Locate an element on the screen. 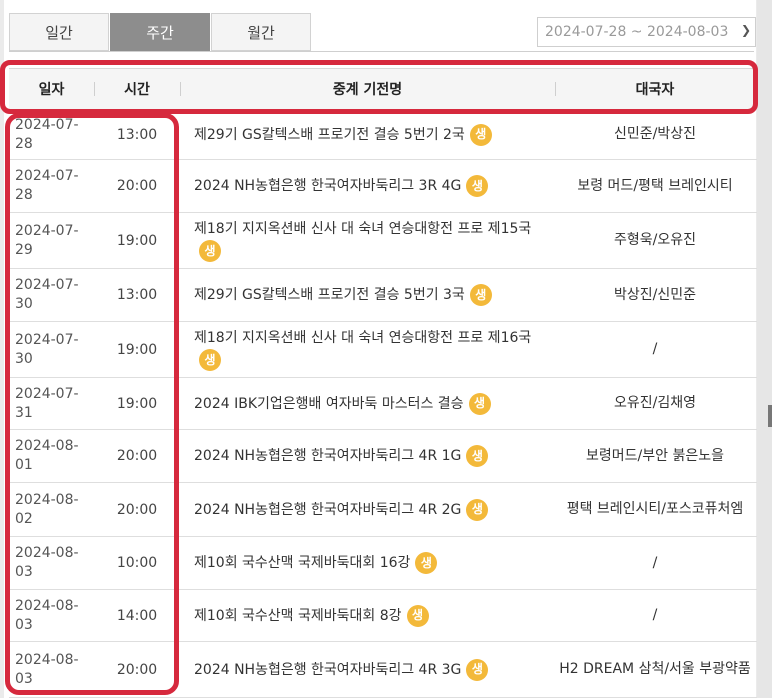 Image resolution: width=772 pixels, height=698 pixels. broadcast-title: 2024 NH농협은행 한국여자바둑리그 4R 2G is located at coordinates (327, 510).